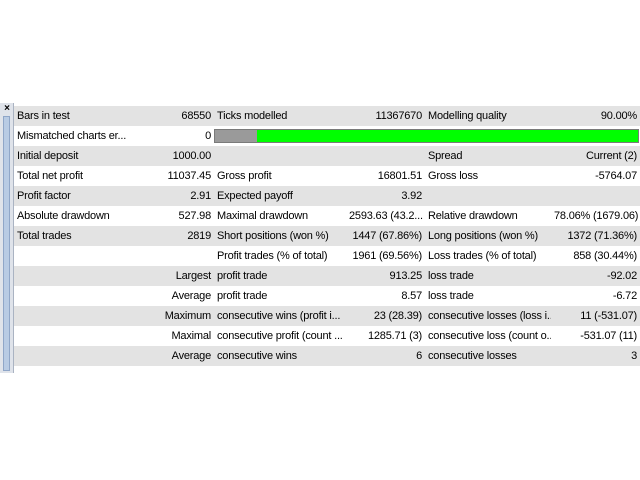 This screenshot has height=480, width=640. I want to click on label-largest: Largest, so click(186, 276).